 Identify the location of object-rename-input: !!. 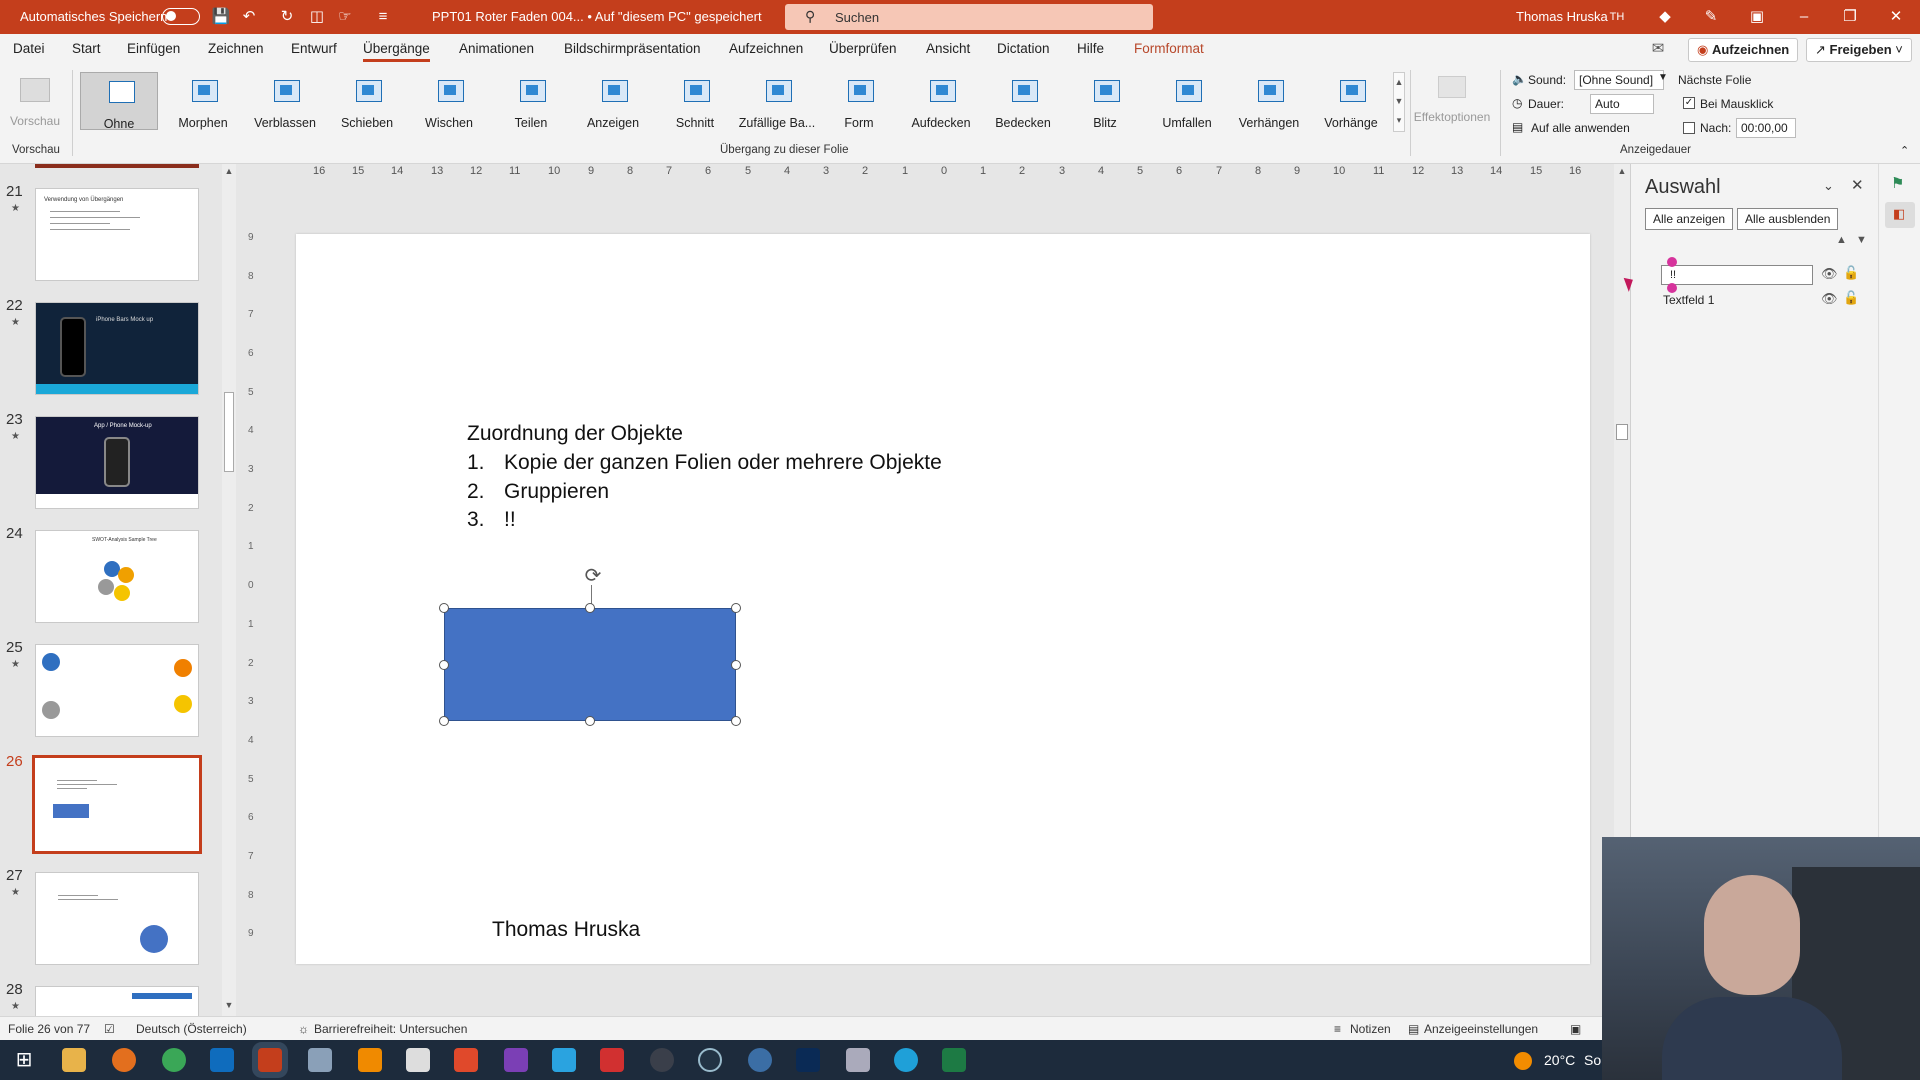
(1737, 275).